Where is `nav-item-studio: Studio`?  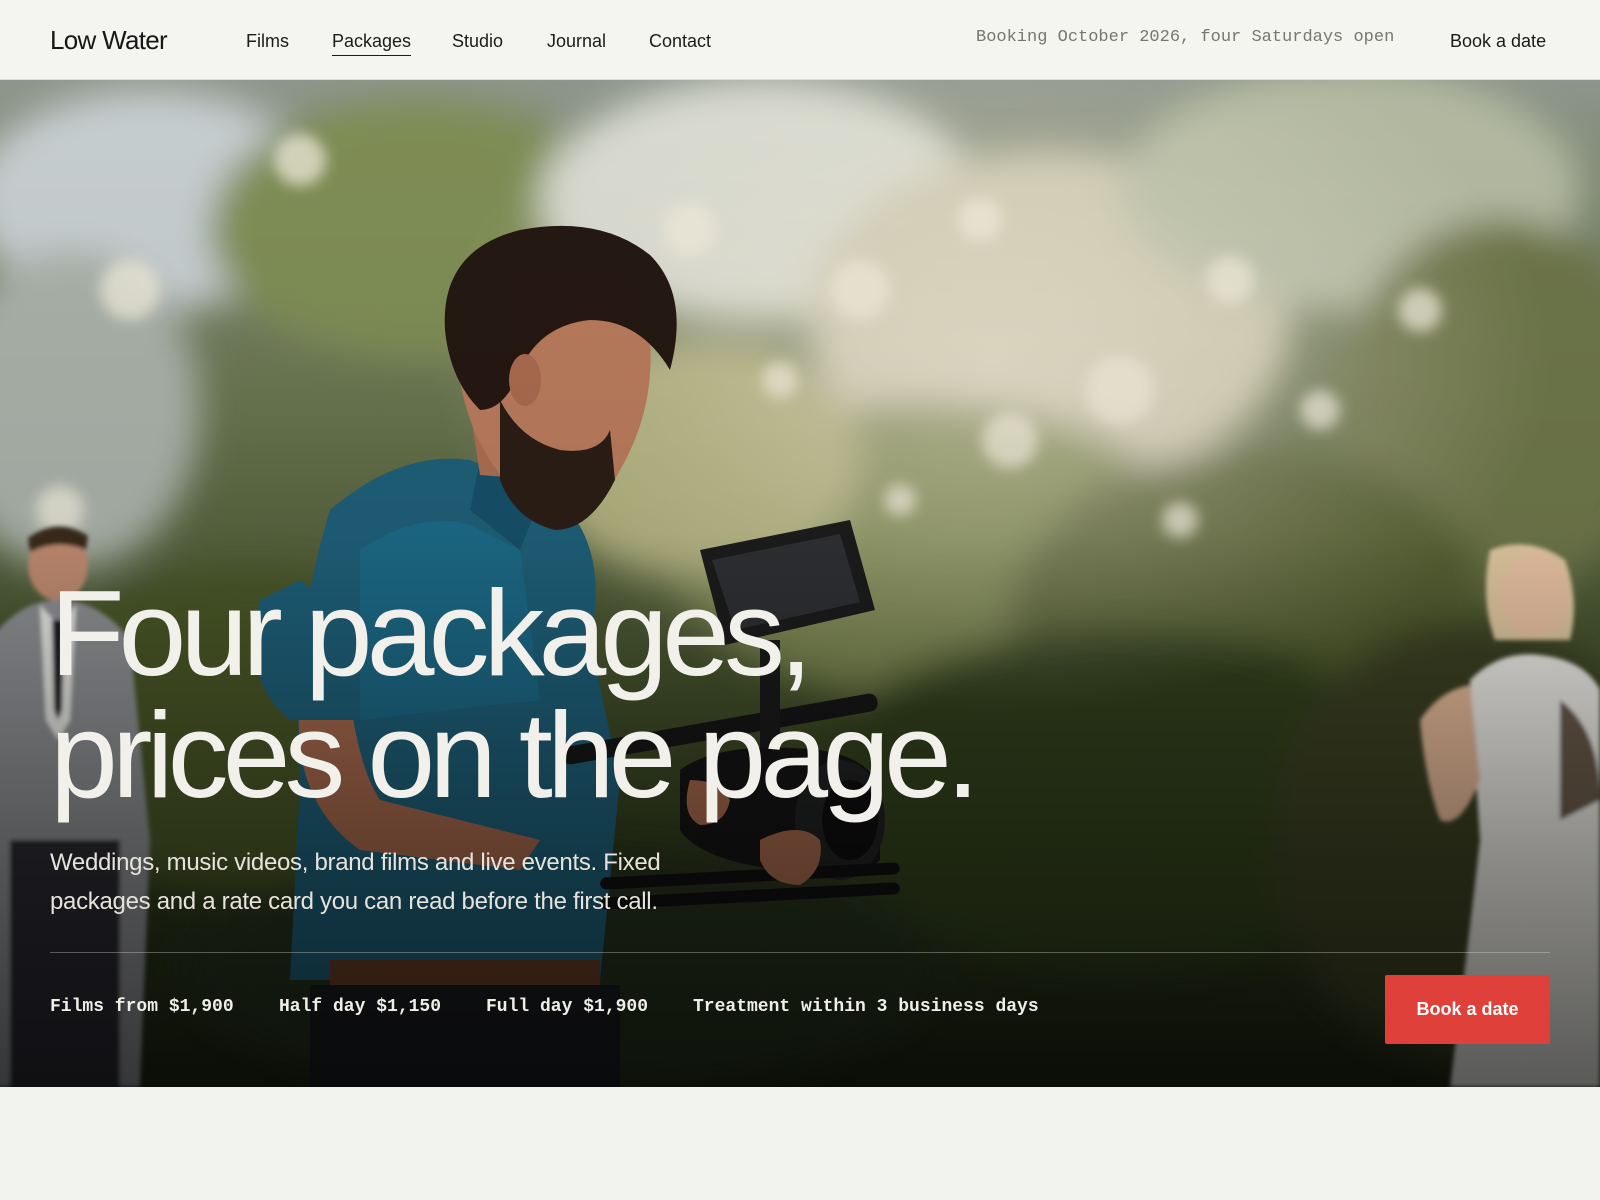 nav-item-studio: Studio is located at coordinates (477, 43).